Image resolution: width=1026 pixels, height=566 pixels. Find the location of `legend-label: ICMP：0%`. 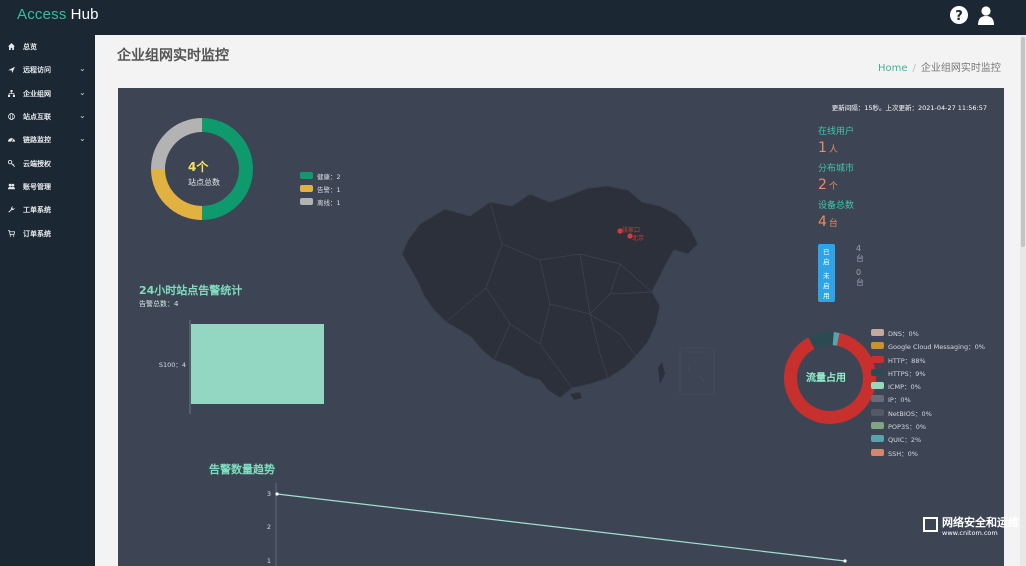

legend-label: ICMP：0% is located at coordinates (904, 387).